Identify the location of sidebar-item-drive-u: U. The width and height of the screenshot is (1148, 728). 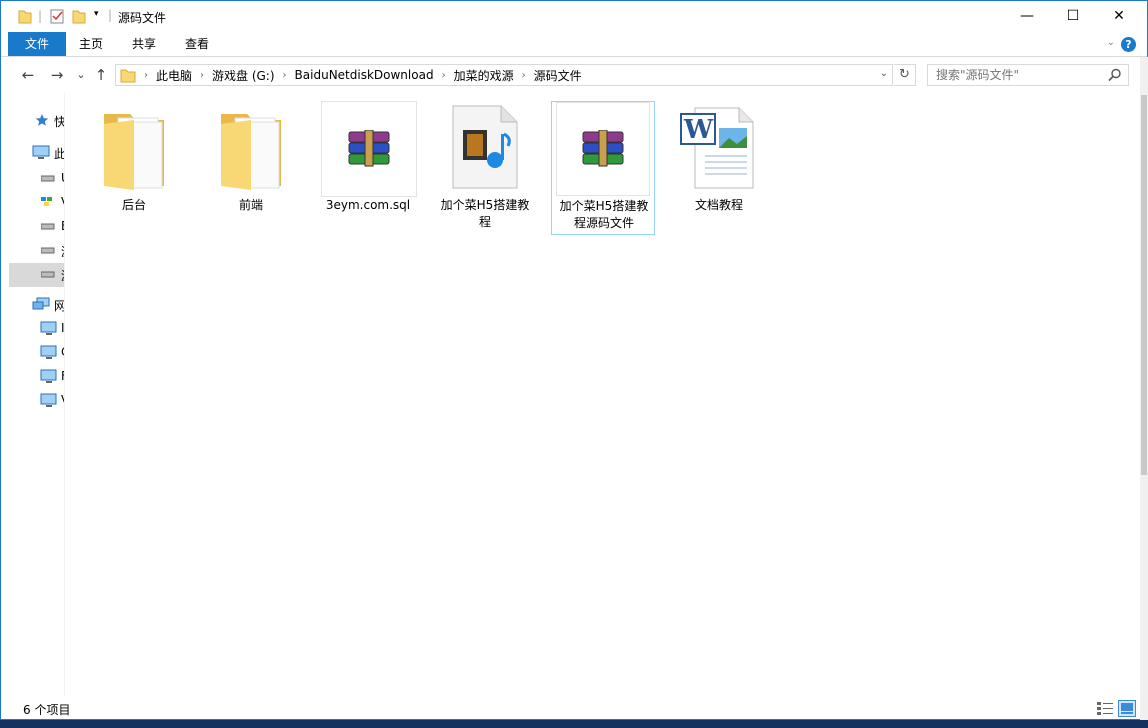
(36, 179).